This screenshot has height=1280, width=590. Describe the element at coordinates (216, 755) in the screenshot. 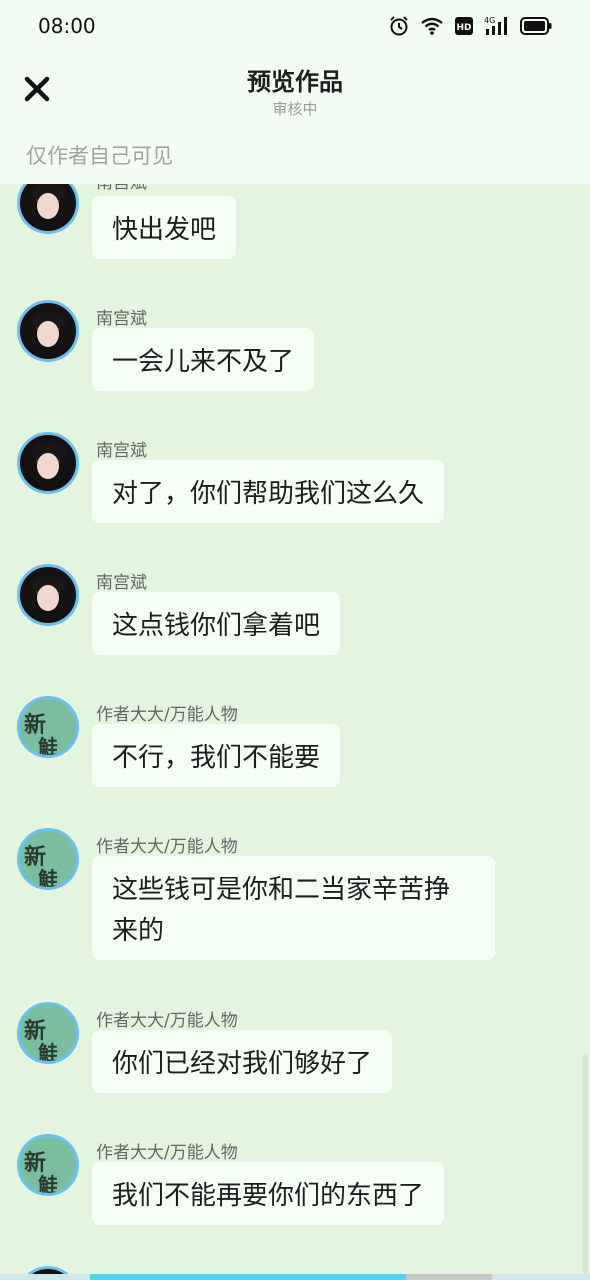

I see `message-bubble: 不行，我们不能要` at that location.